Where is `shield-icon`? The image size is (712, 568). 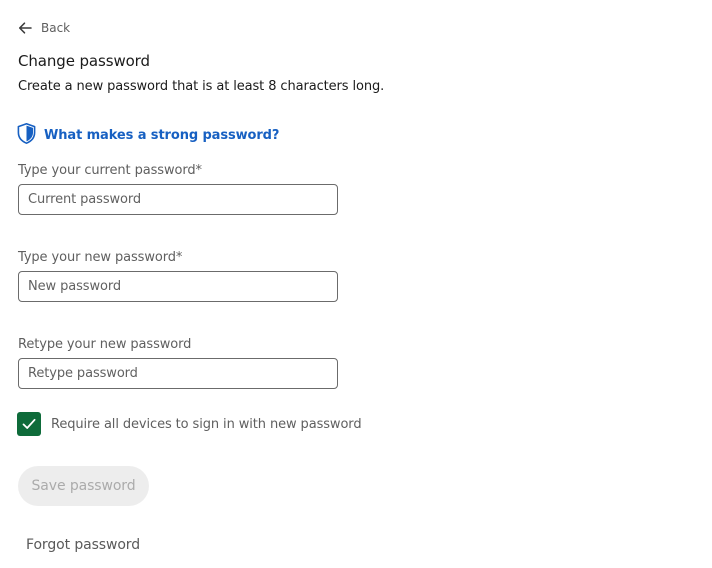 shield-icon is located at coordinates (26, 135).